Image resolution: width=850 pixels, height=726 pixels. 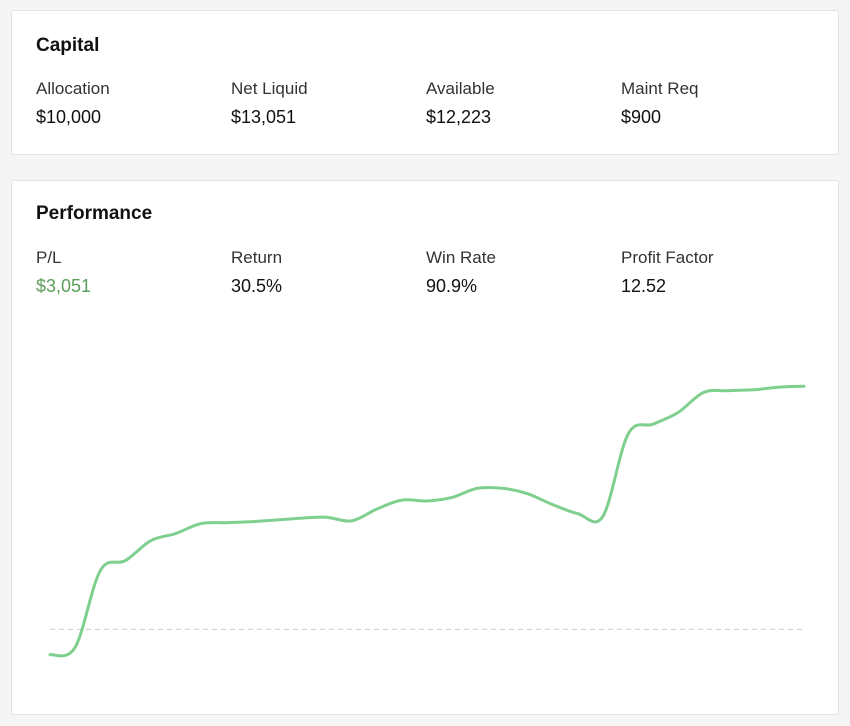 I want to click on stat-value-pl: $3,051, so click(x=64, y=286).